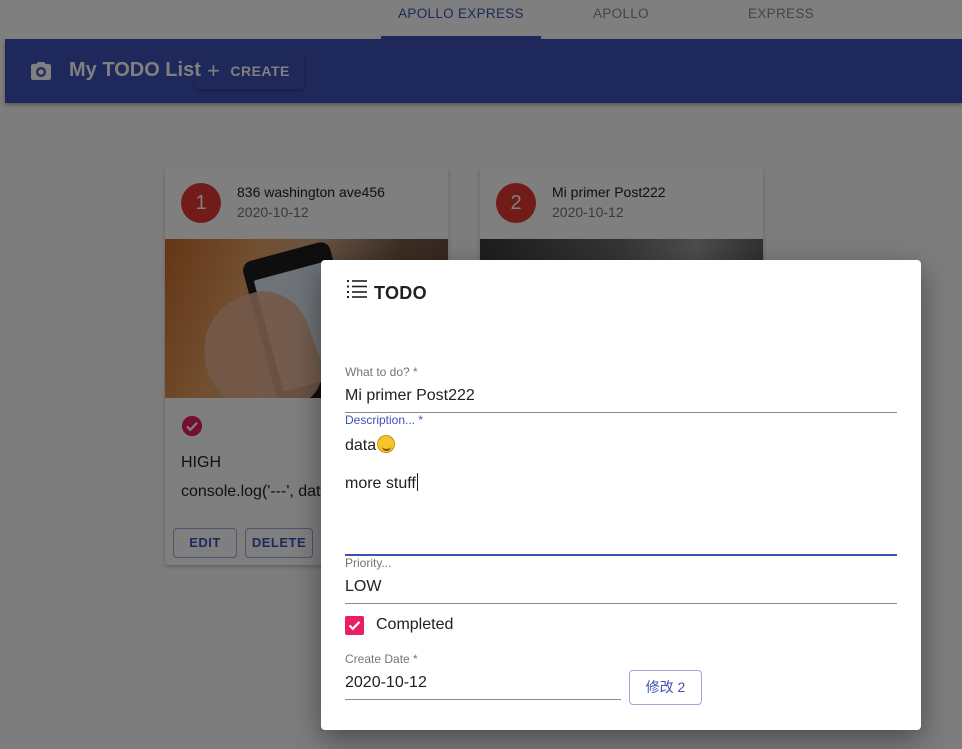 Image resolution: width=962 pixels, height=749 pixels. I want to click on description-label: Description... *, so click(384, 420).